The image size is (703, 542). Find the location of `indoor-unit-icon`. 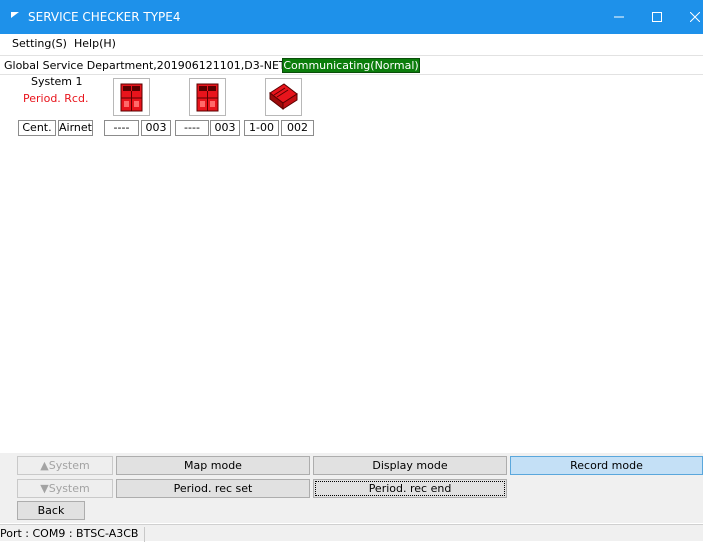

indoor-unit-icon is located at coordinates (283, 97).